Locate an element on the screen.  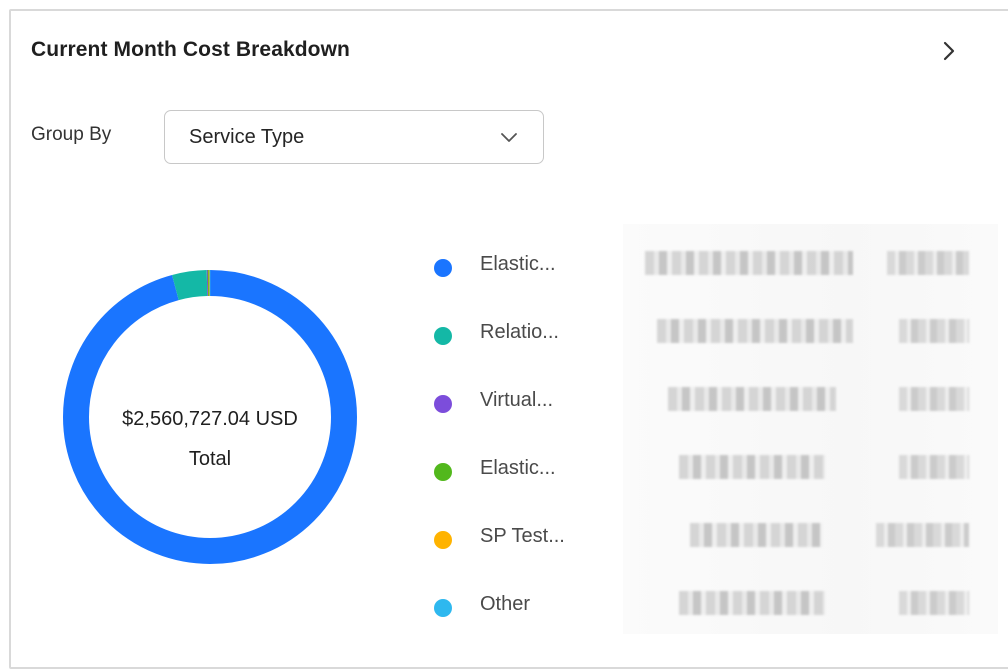
group-by-label: Group By is located at coordinates (71, 134).